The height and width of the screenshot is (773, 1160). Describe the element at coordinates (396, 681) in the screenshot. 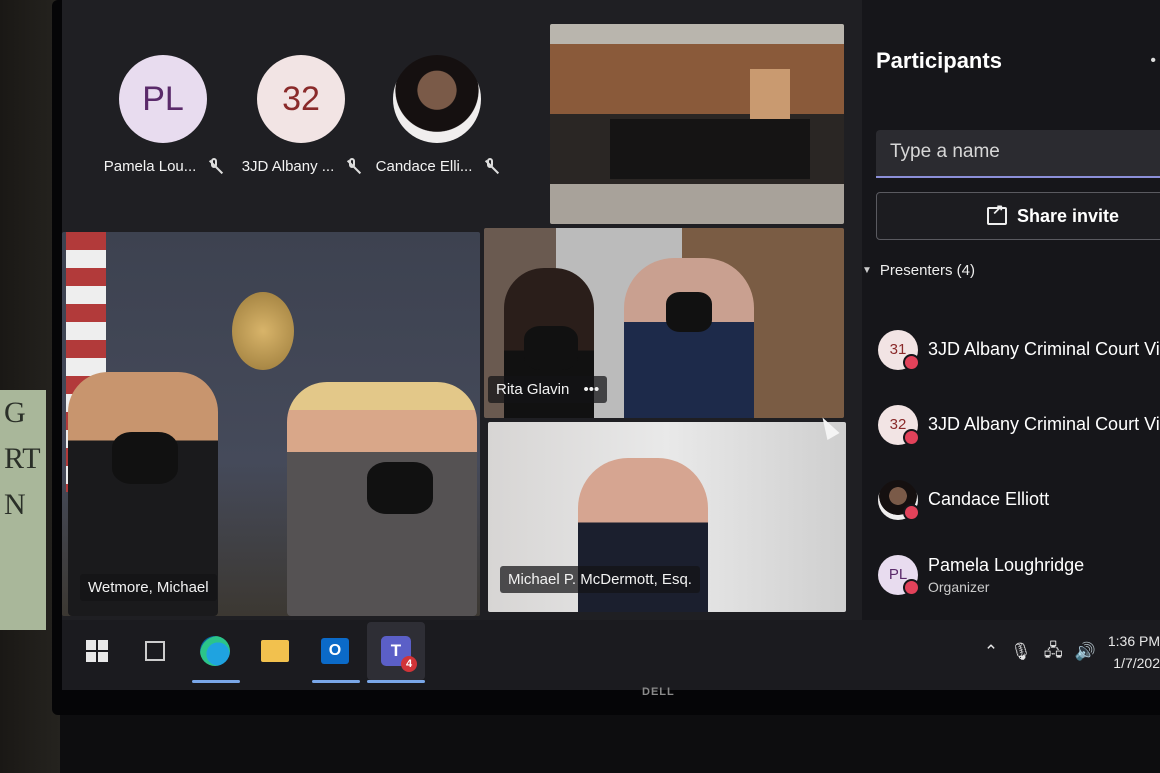

I see `active-indicator` at that location.